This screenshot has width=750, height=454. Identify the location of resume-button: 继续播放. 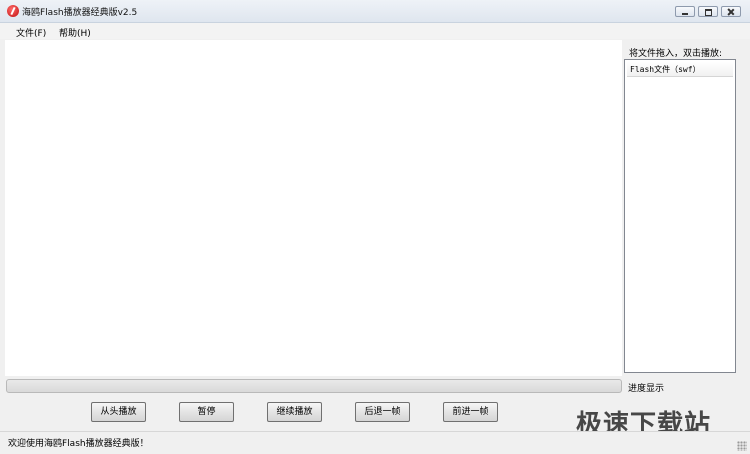
(294, 412).